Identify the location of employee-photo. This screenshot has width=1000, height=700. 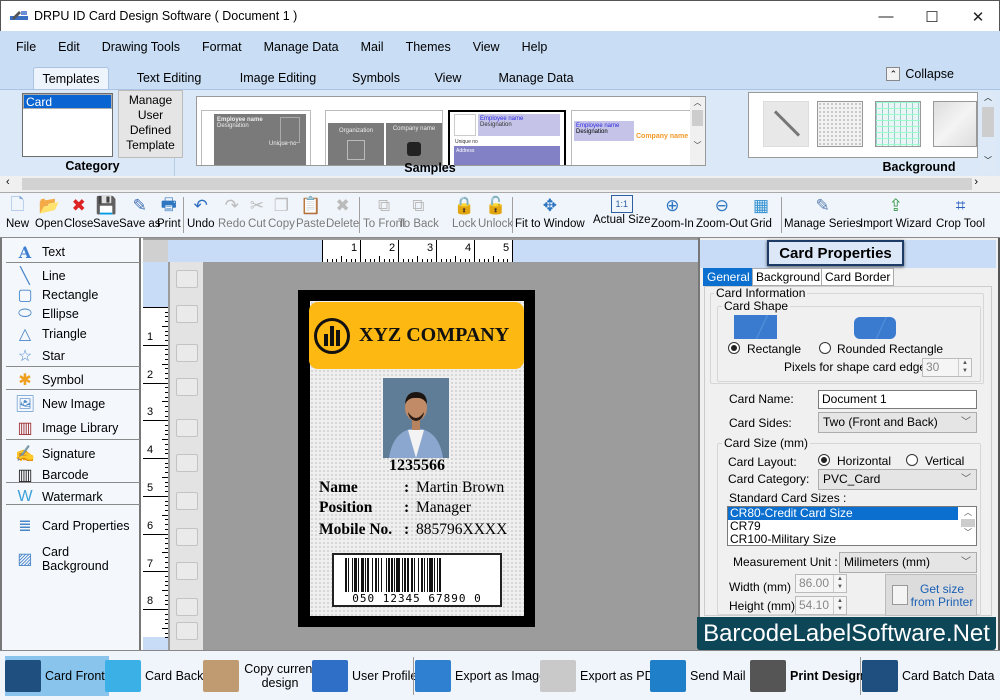
(416, 418).